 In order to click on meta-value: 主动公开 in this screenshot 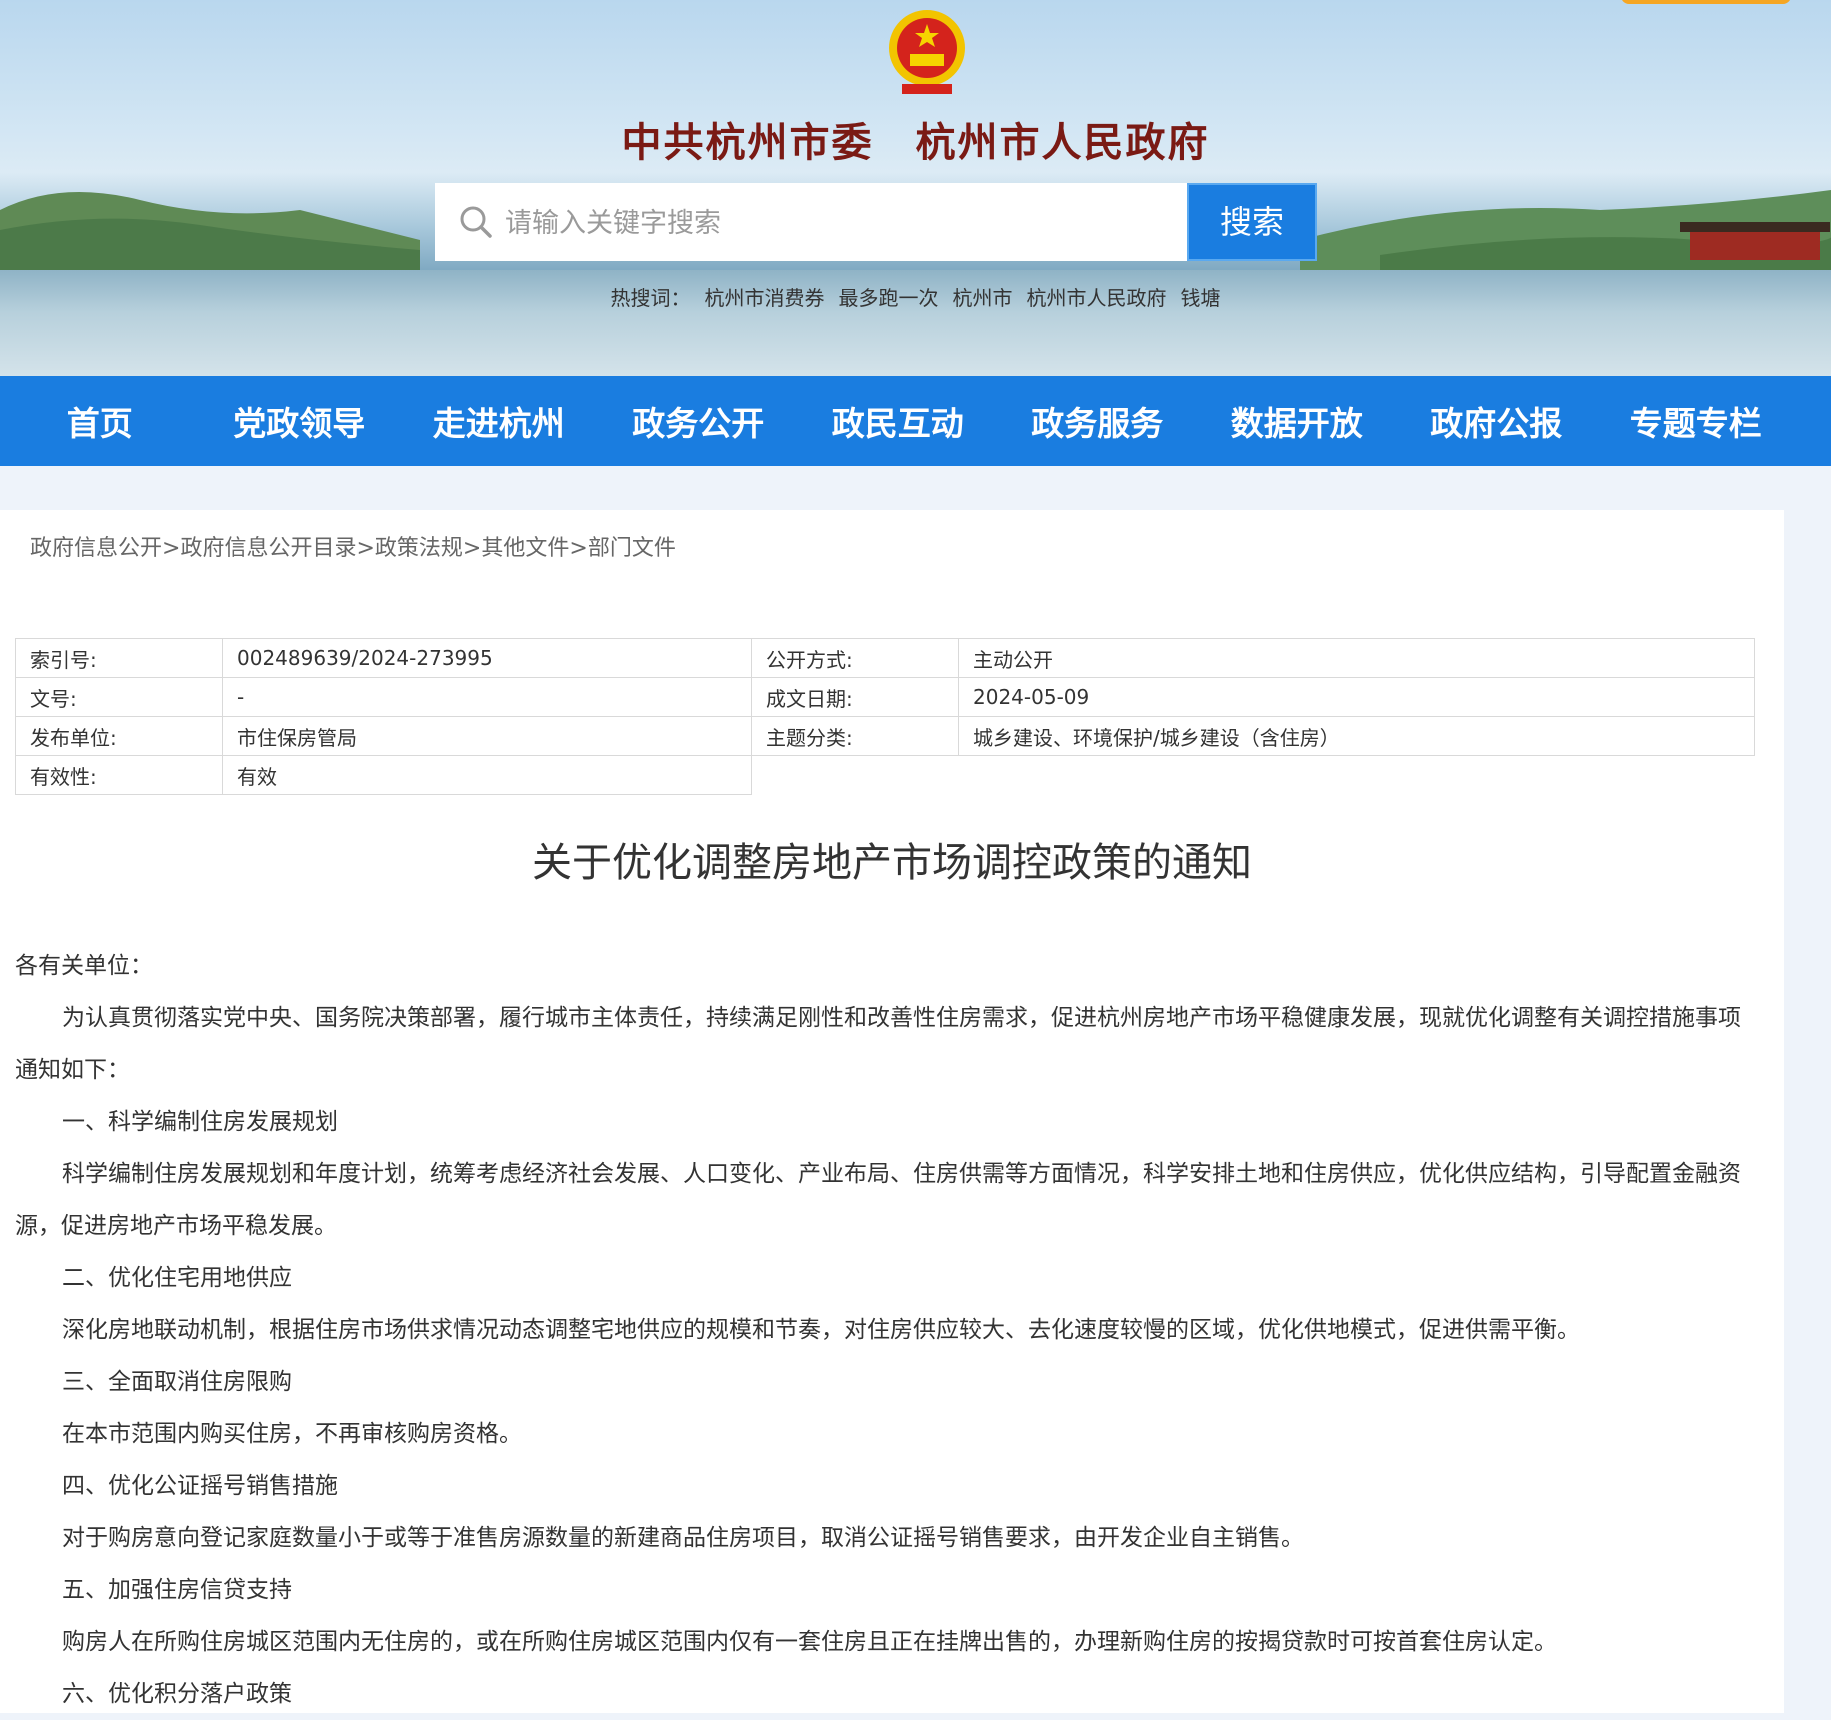, I will do `click(1356, 658)`.